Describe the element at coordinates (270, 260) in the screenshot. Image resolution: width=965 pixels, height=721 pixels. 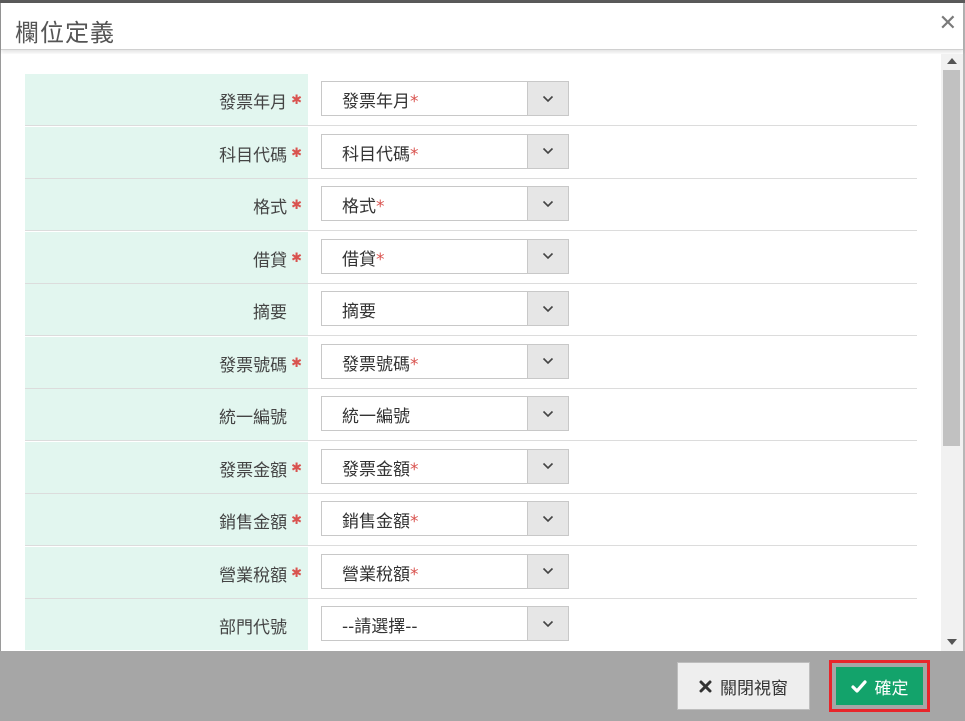
I see `field-label-text: 借貸` at that location.